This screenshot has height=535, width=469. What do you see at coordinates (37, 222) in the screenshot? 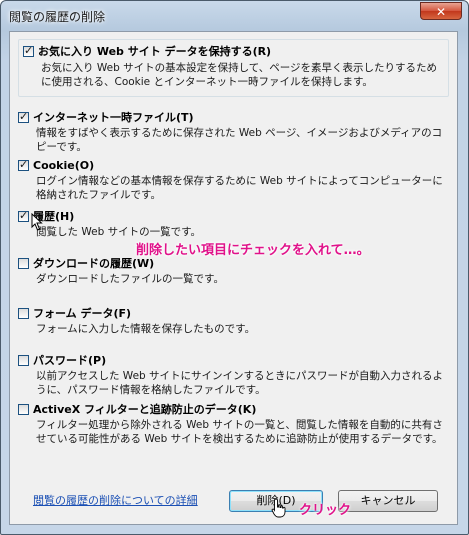
I see `mouse-cursor-icon` at bounding box center [37, 222].